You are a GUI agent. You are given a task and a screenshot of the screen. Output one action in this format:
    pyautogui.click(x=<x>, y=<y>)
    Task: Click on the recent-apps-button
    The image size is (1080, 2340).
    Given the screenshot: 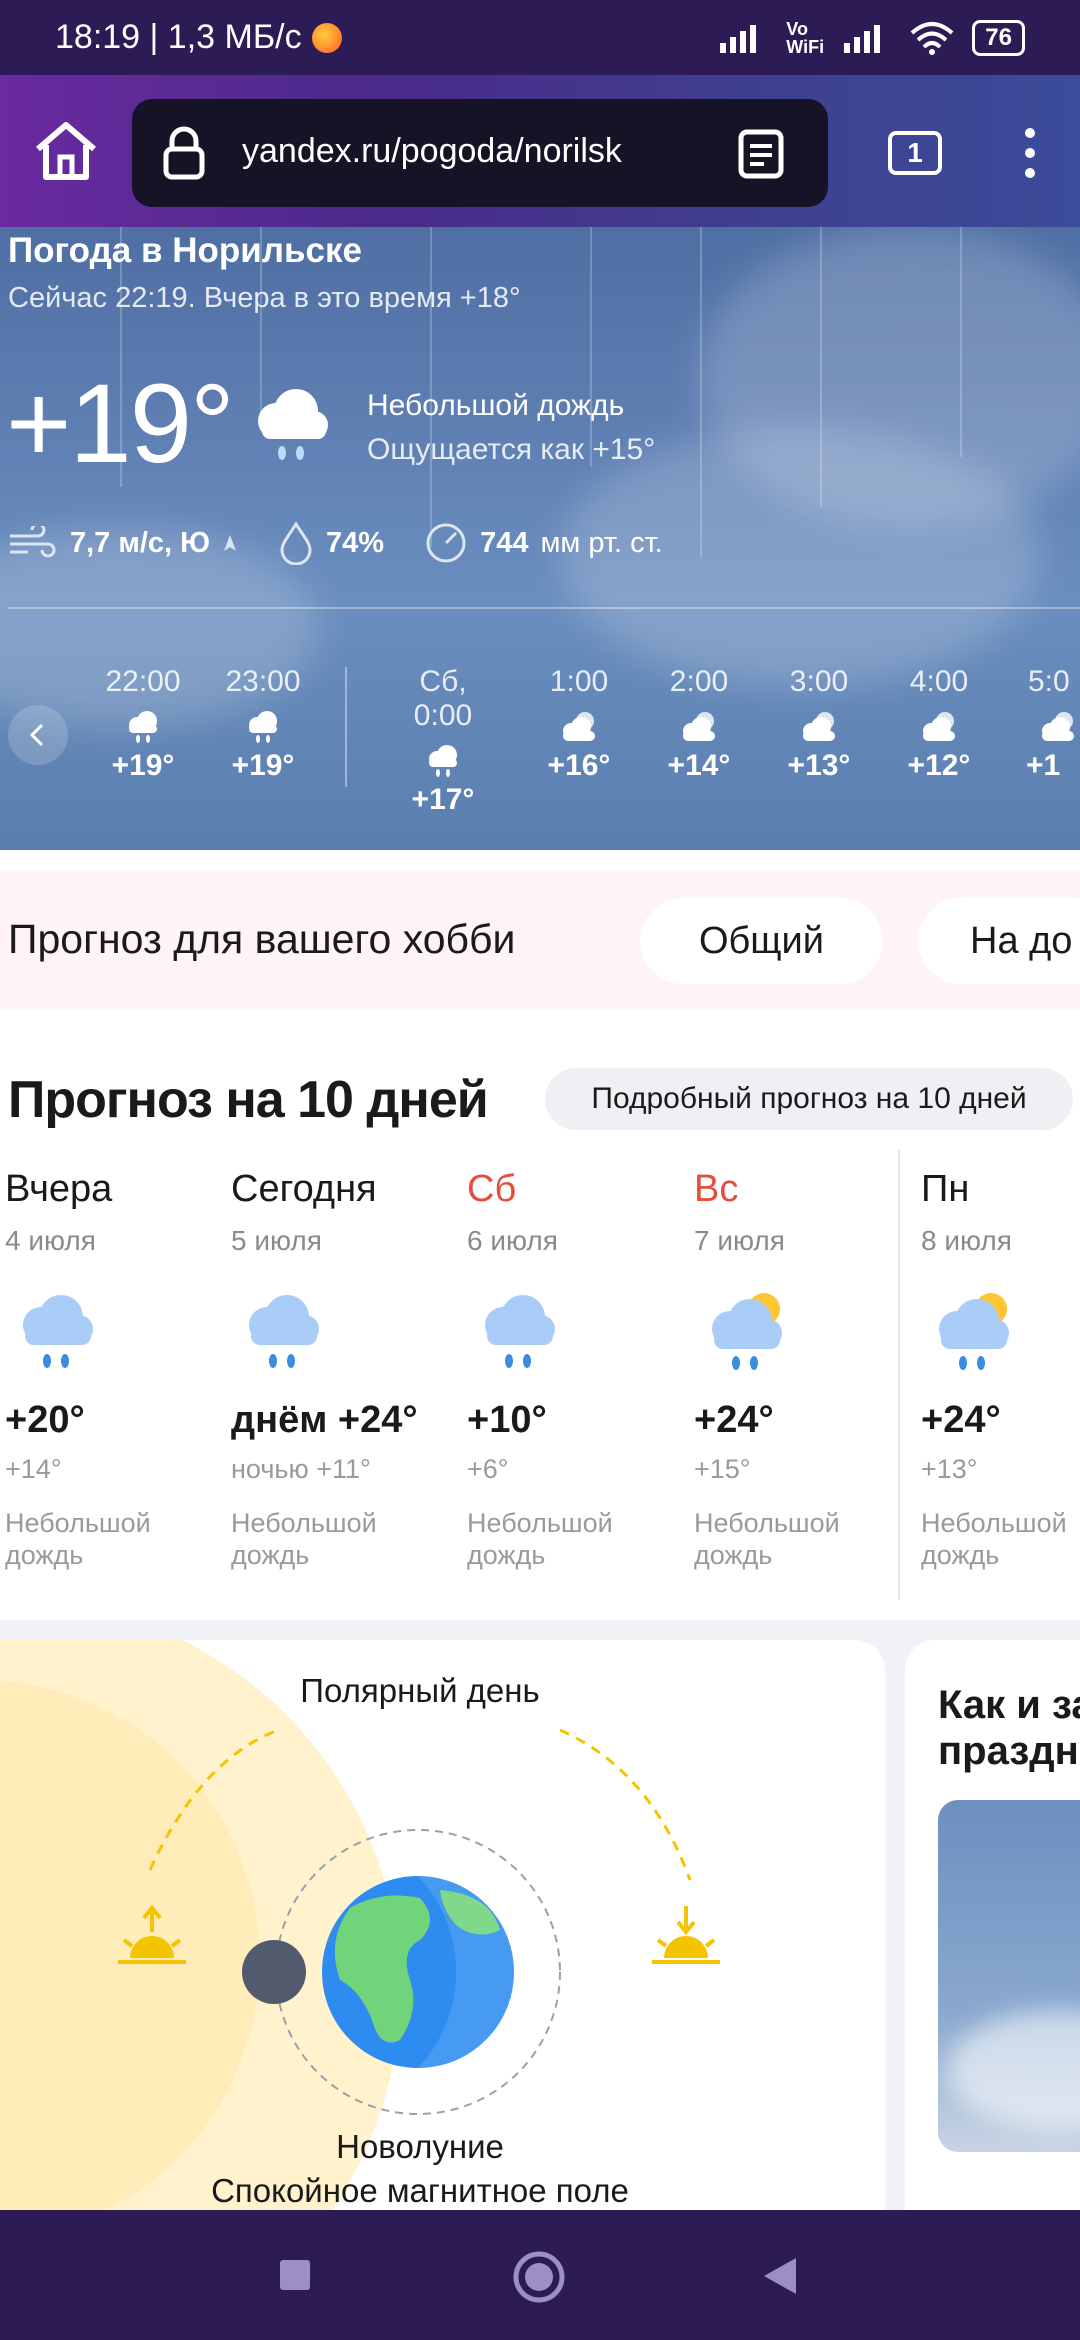 What is the action you would take?
    pyautogui.click(x=295, y=2275)
    